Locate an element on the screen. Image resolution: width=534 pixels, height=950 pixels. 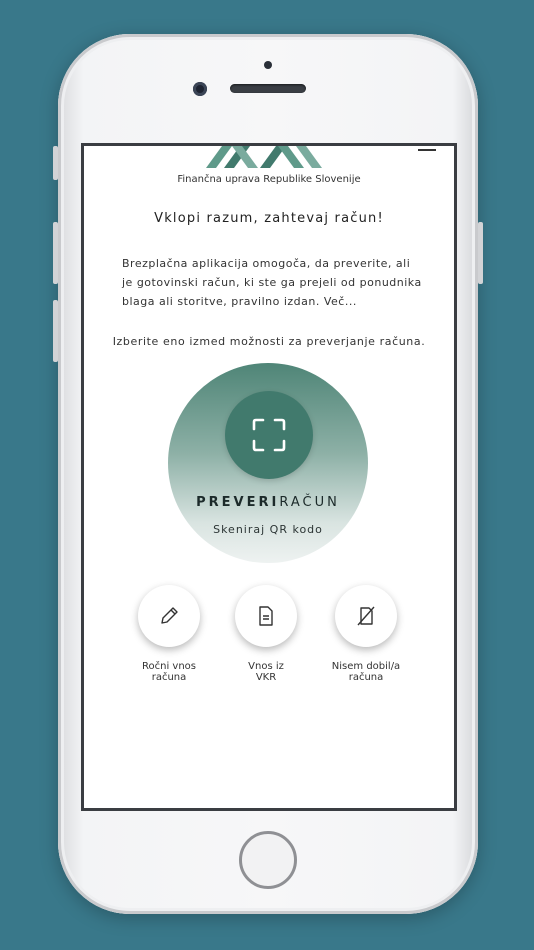
check-receipt-title: PREVERIRAČUN is located at coordinates (268, 502).